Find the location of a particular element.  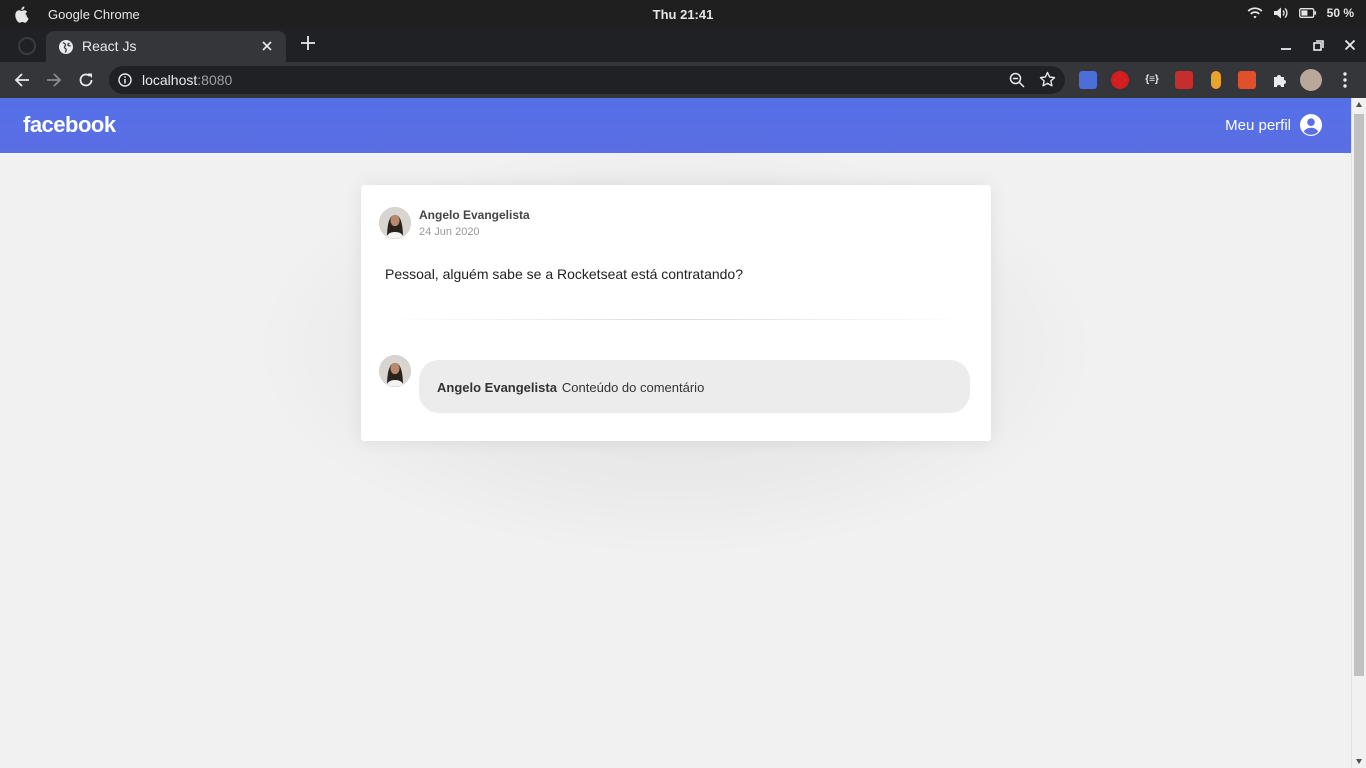

vertical-scrollbar is located at coordinates (1358, 433).